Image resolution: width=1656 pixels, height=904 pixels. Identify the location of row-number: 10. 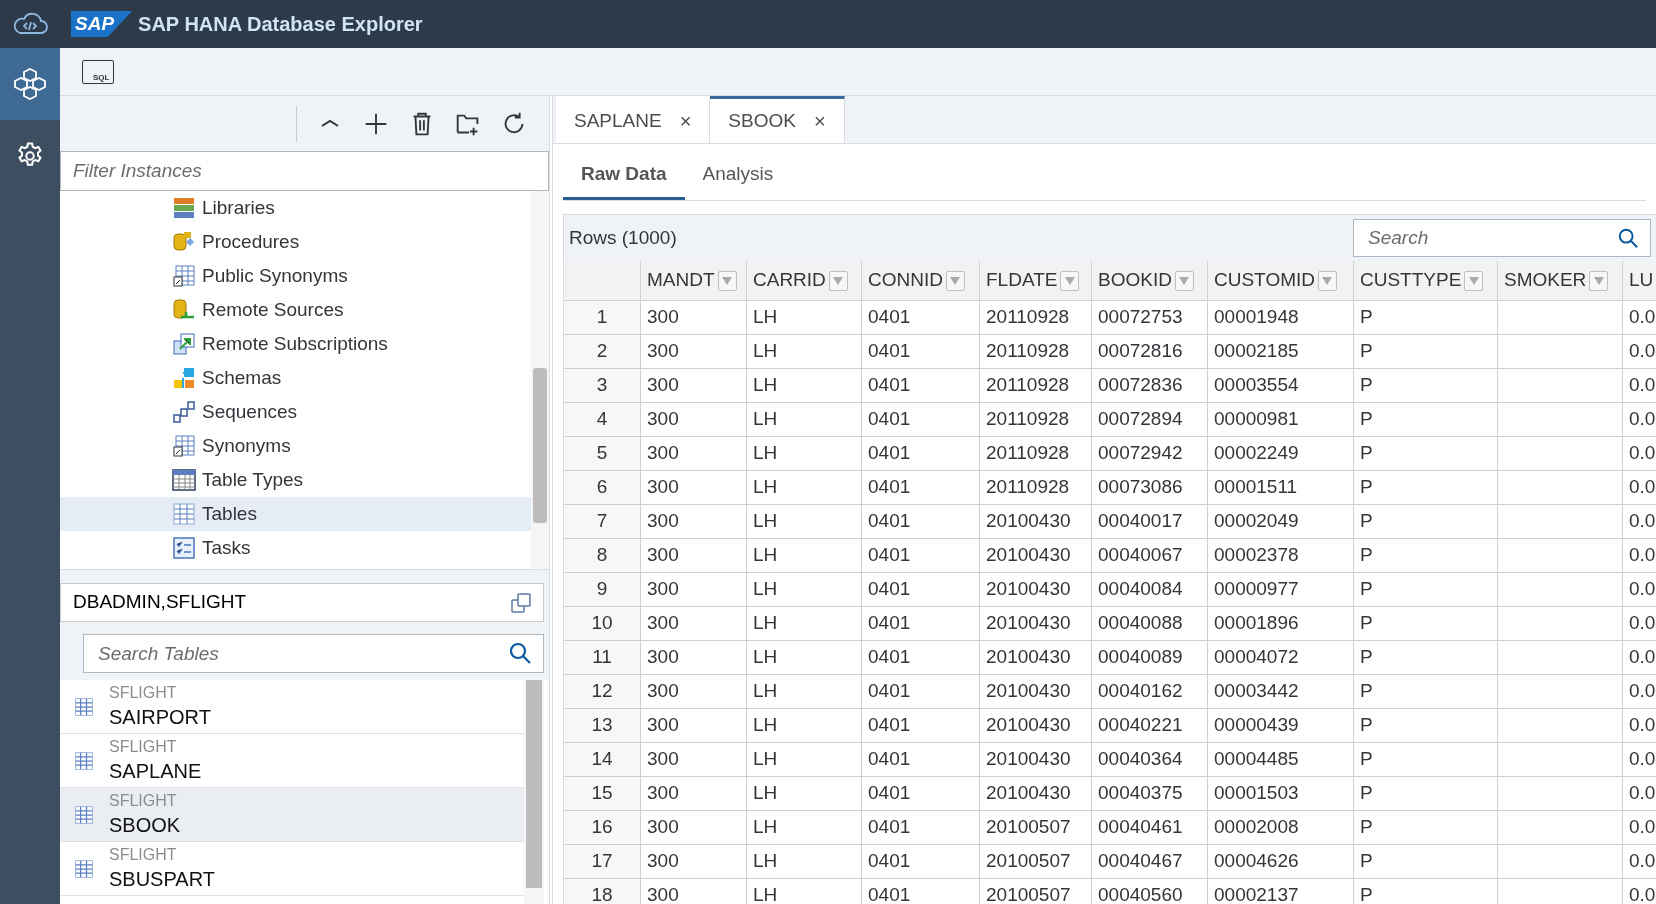
(602, 624).